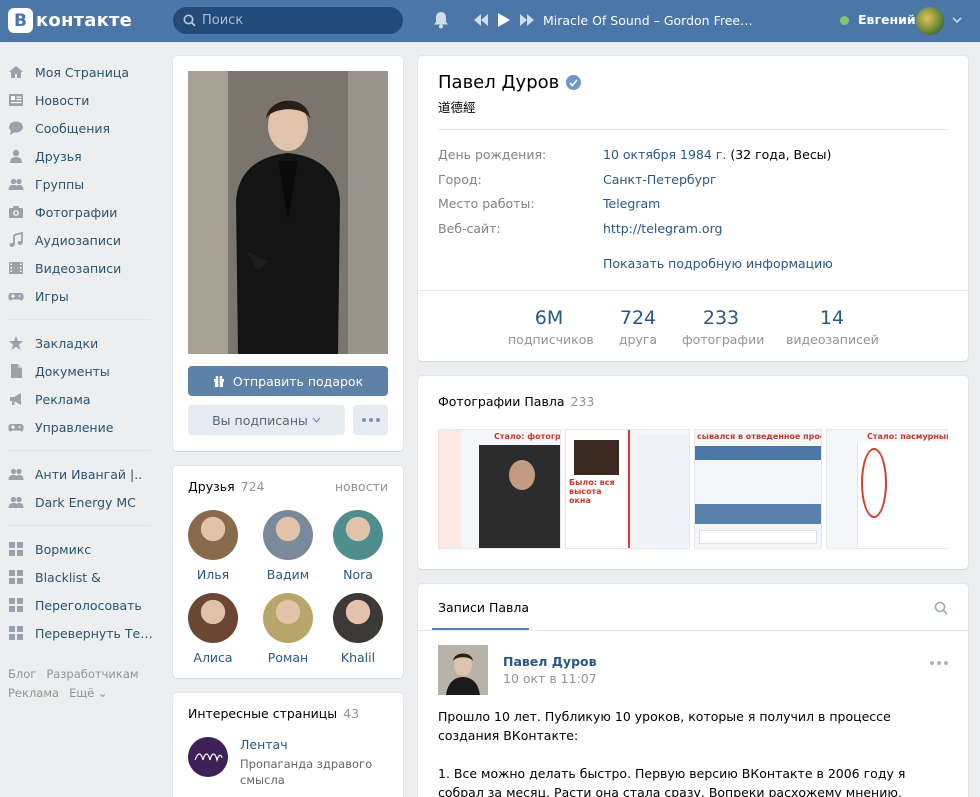  Describe the element at coordinates (638, 327) in the screenshot. I see `stat-friends: 724 друга` at that location.